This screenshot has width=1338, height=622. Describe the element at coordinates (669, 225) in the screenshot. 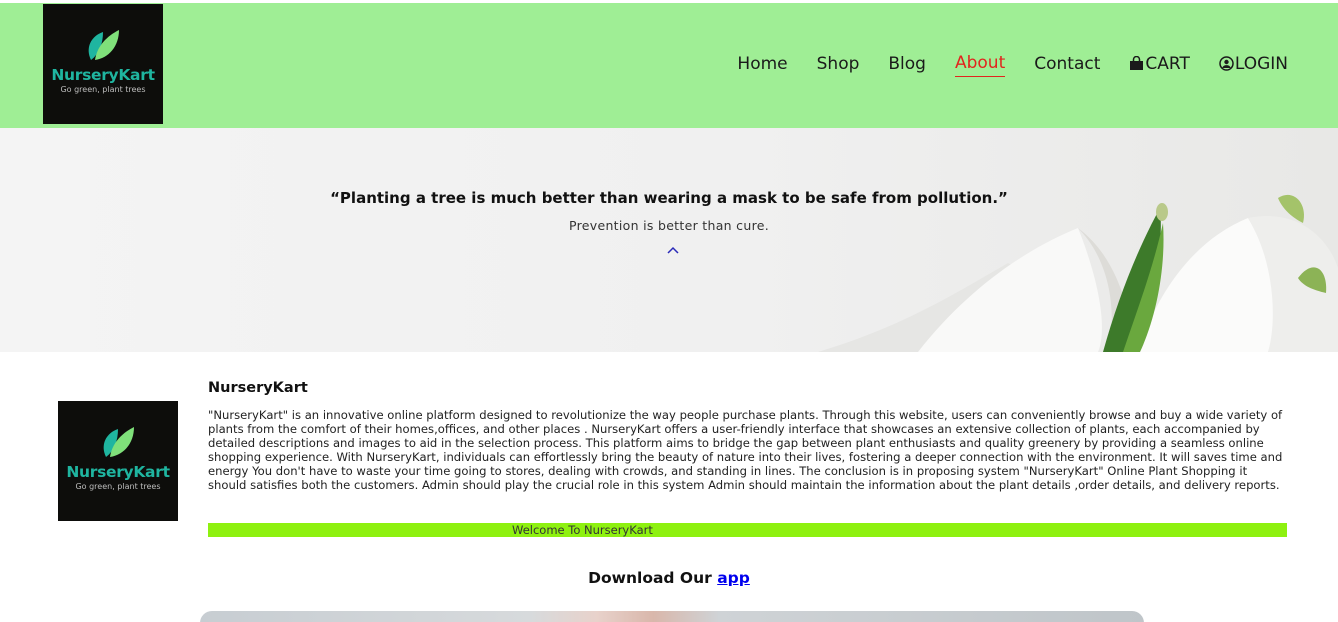

I see `hero-subtitle: Prevention is better than cure.` at that location.